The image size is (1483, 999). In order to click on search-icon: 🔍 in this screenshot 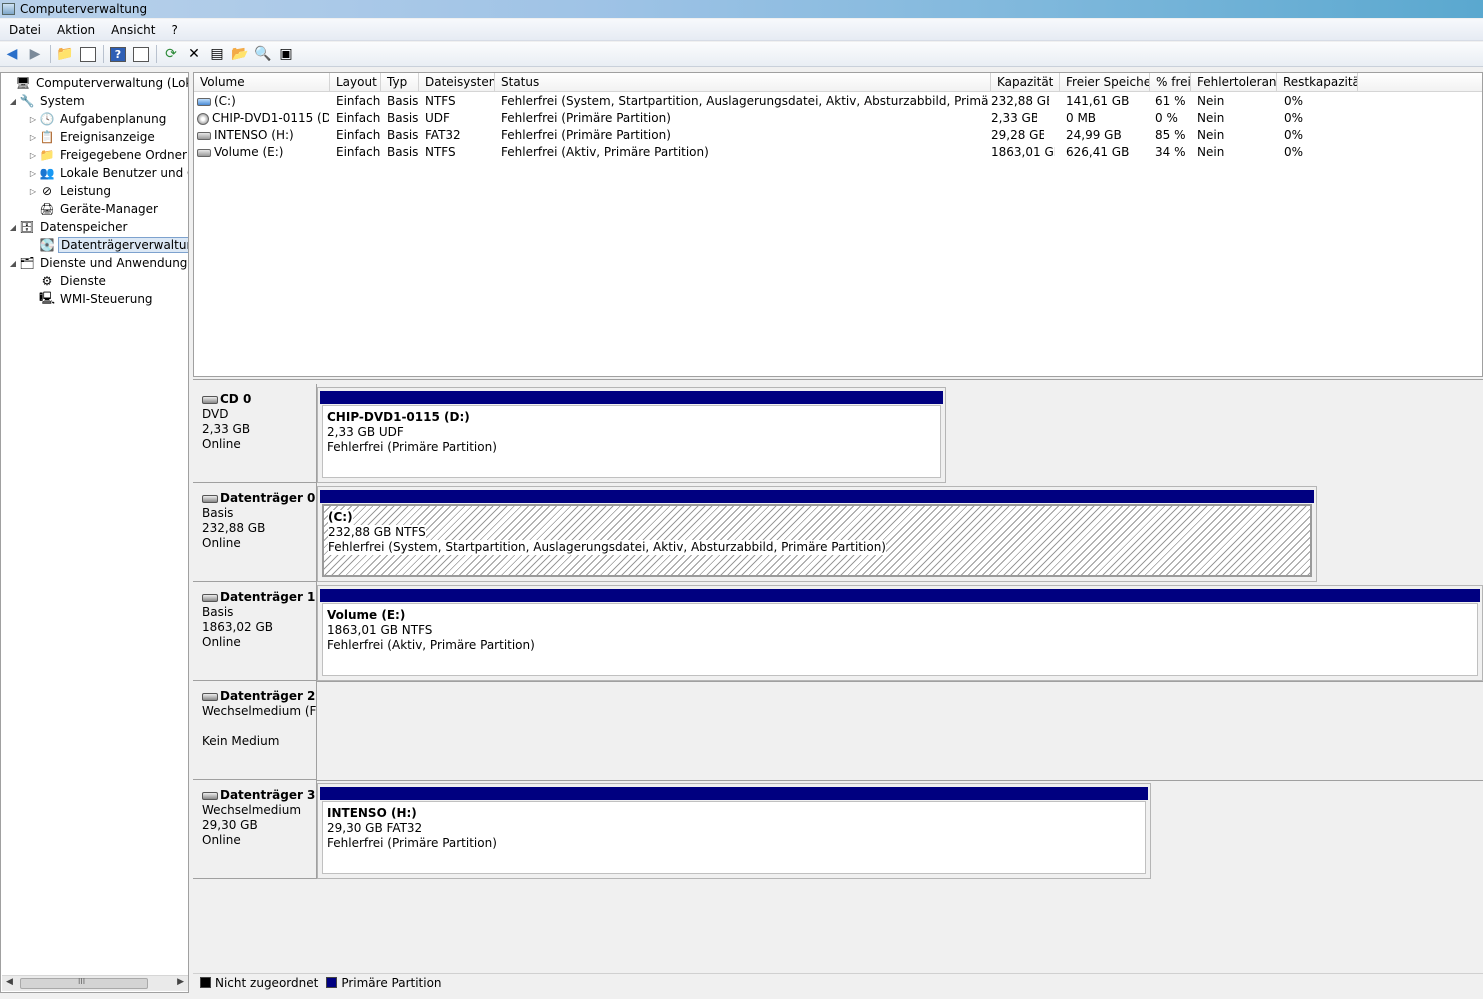, I will do `click(263, 54)`.